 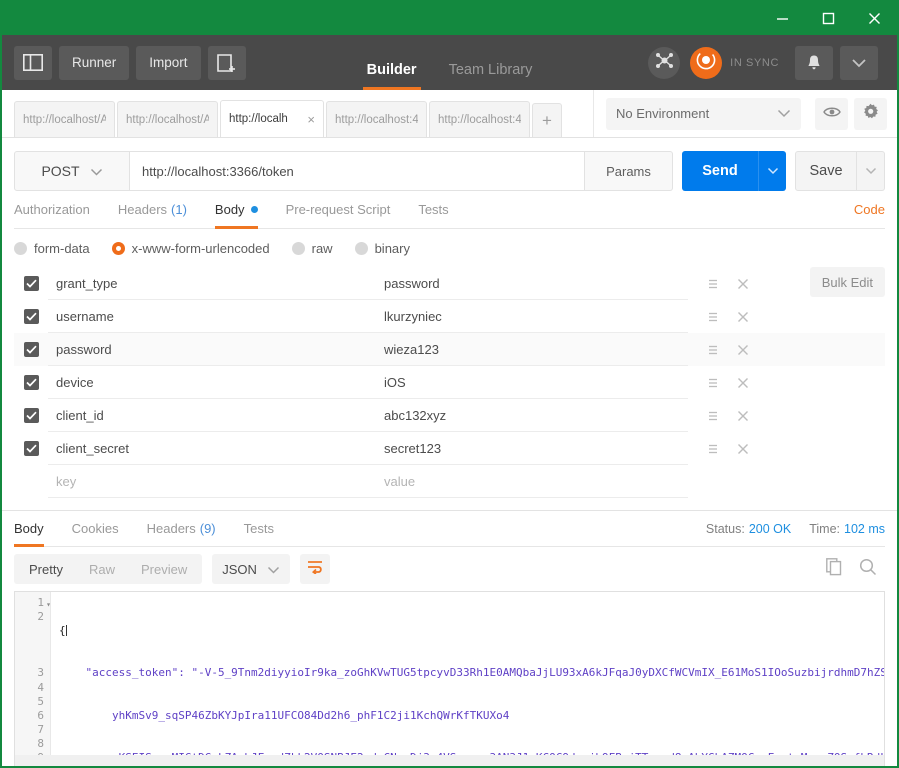 What do you see at coordinates (226, 62) in the screenshot?
I see `new-request-button` at bounding box center [226, 62].